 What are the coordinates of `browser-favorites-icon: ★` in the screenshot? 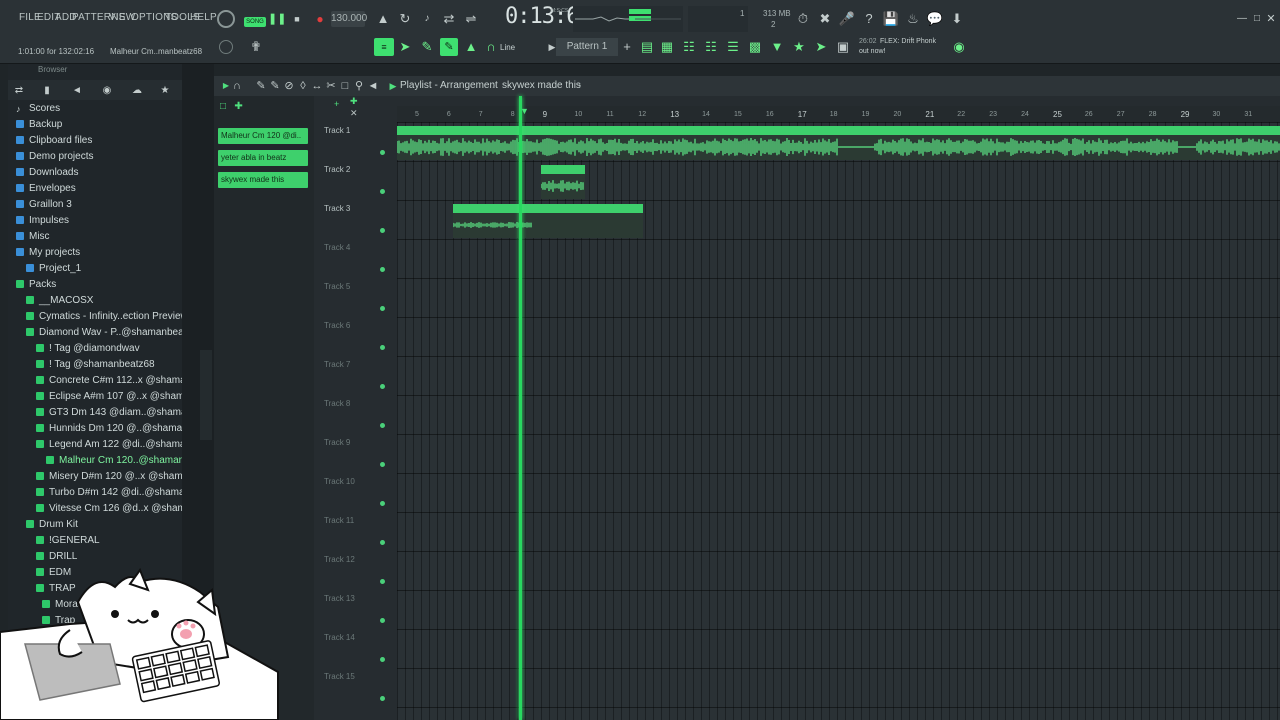 It's located at (165, 91).